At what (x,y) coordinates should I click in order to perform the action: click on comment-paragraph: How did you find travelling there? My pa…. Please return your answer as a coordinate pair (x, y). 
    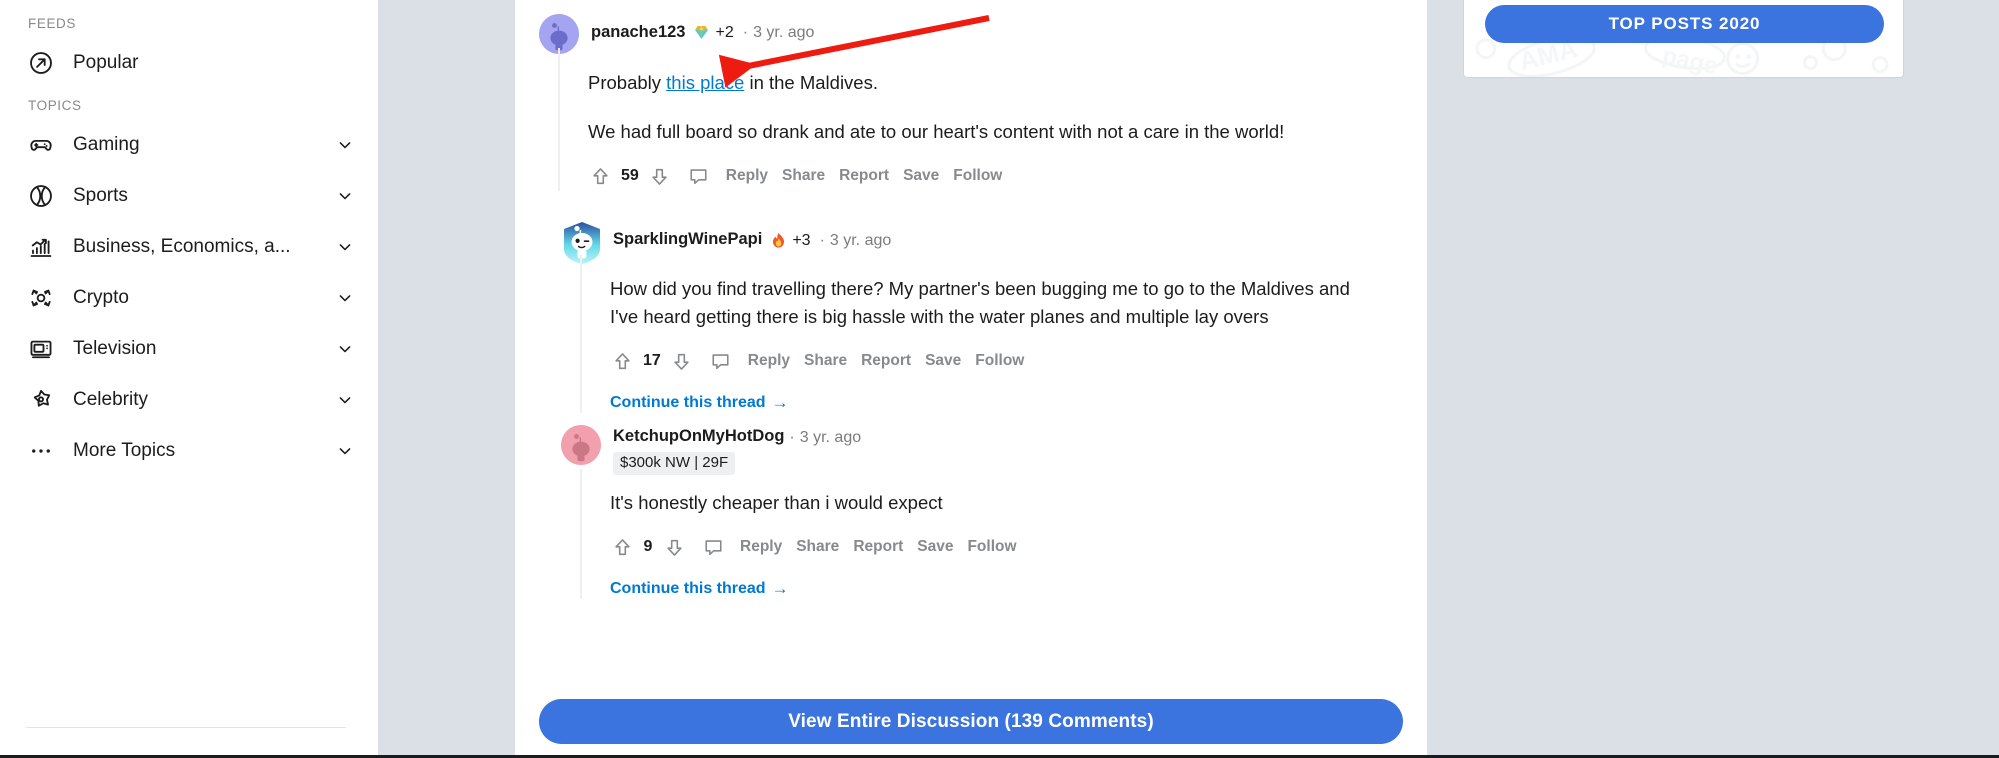
    Looking at the image, I should click on (980, 303).